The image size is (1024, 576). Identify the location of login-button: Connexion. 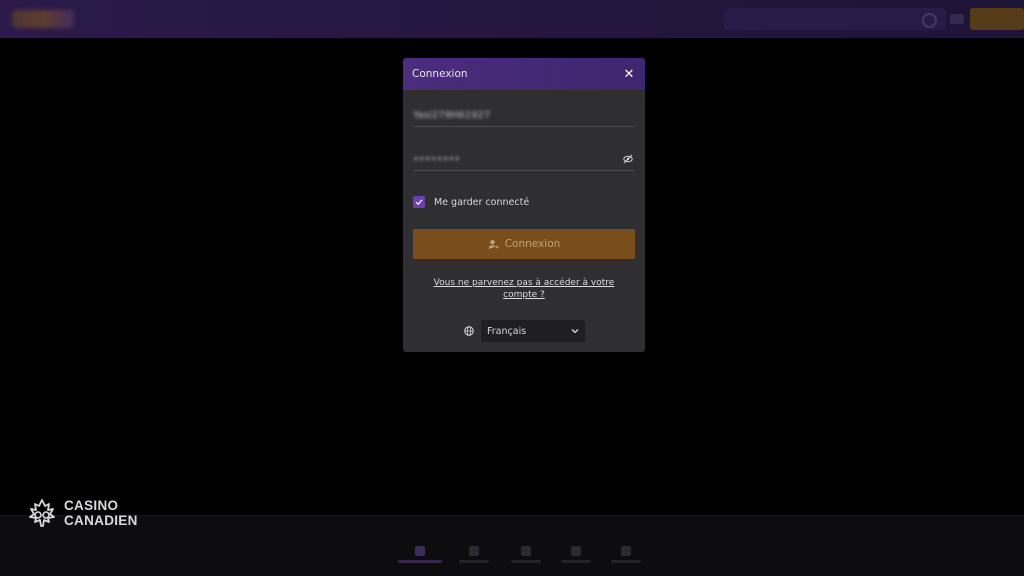
(524, 244).